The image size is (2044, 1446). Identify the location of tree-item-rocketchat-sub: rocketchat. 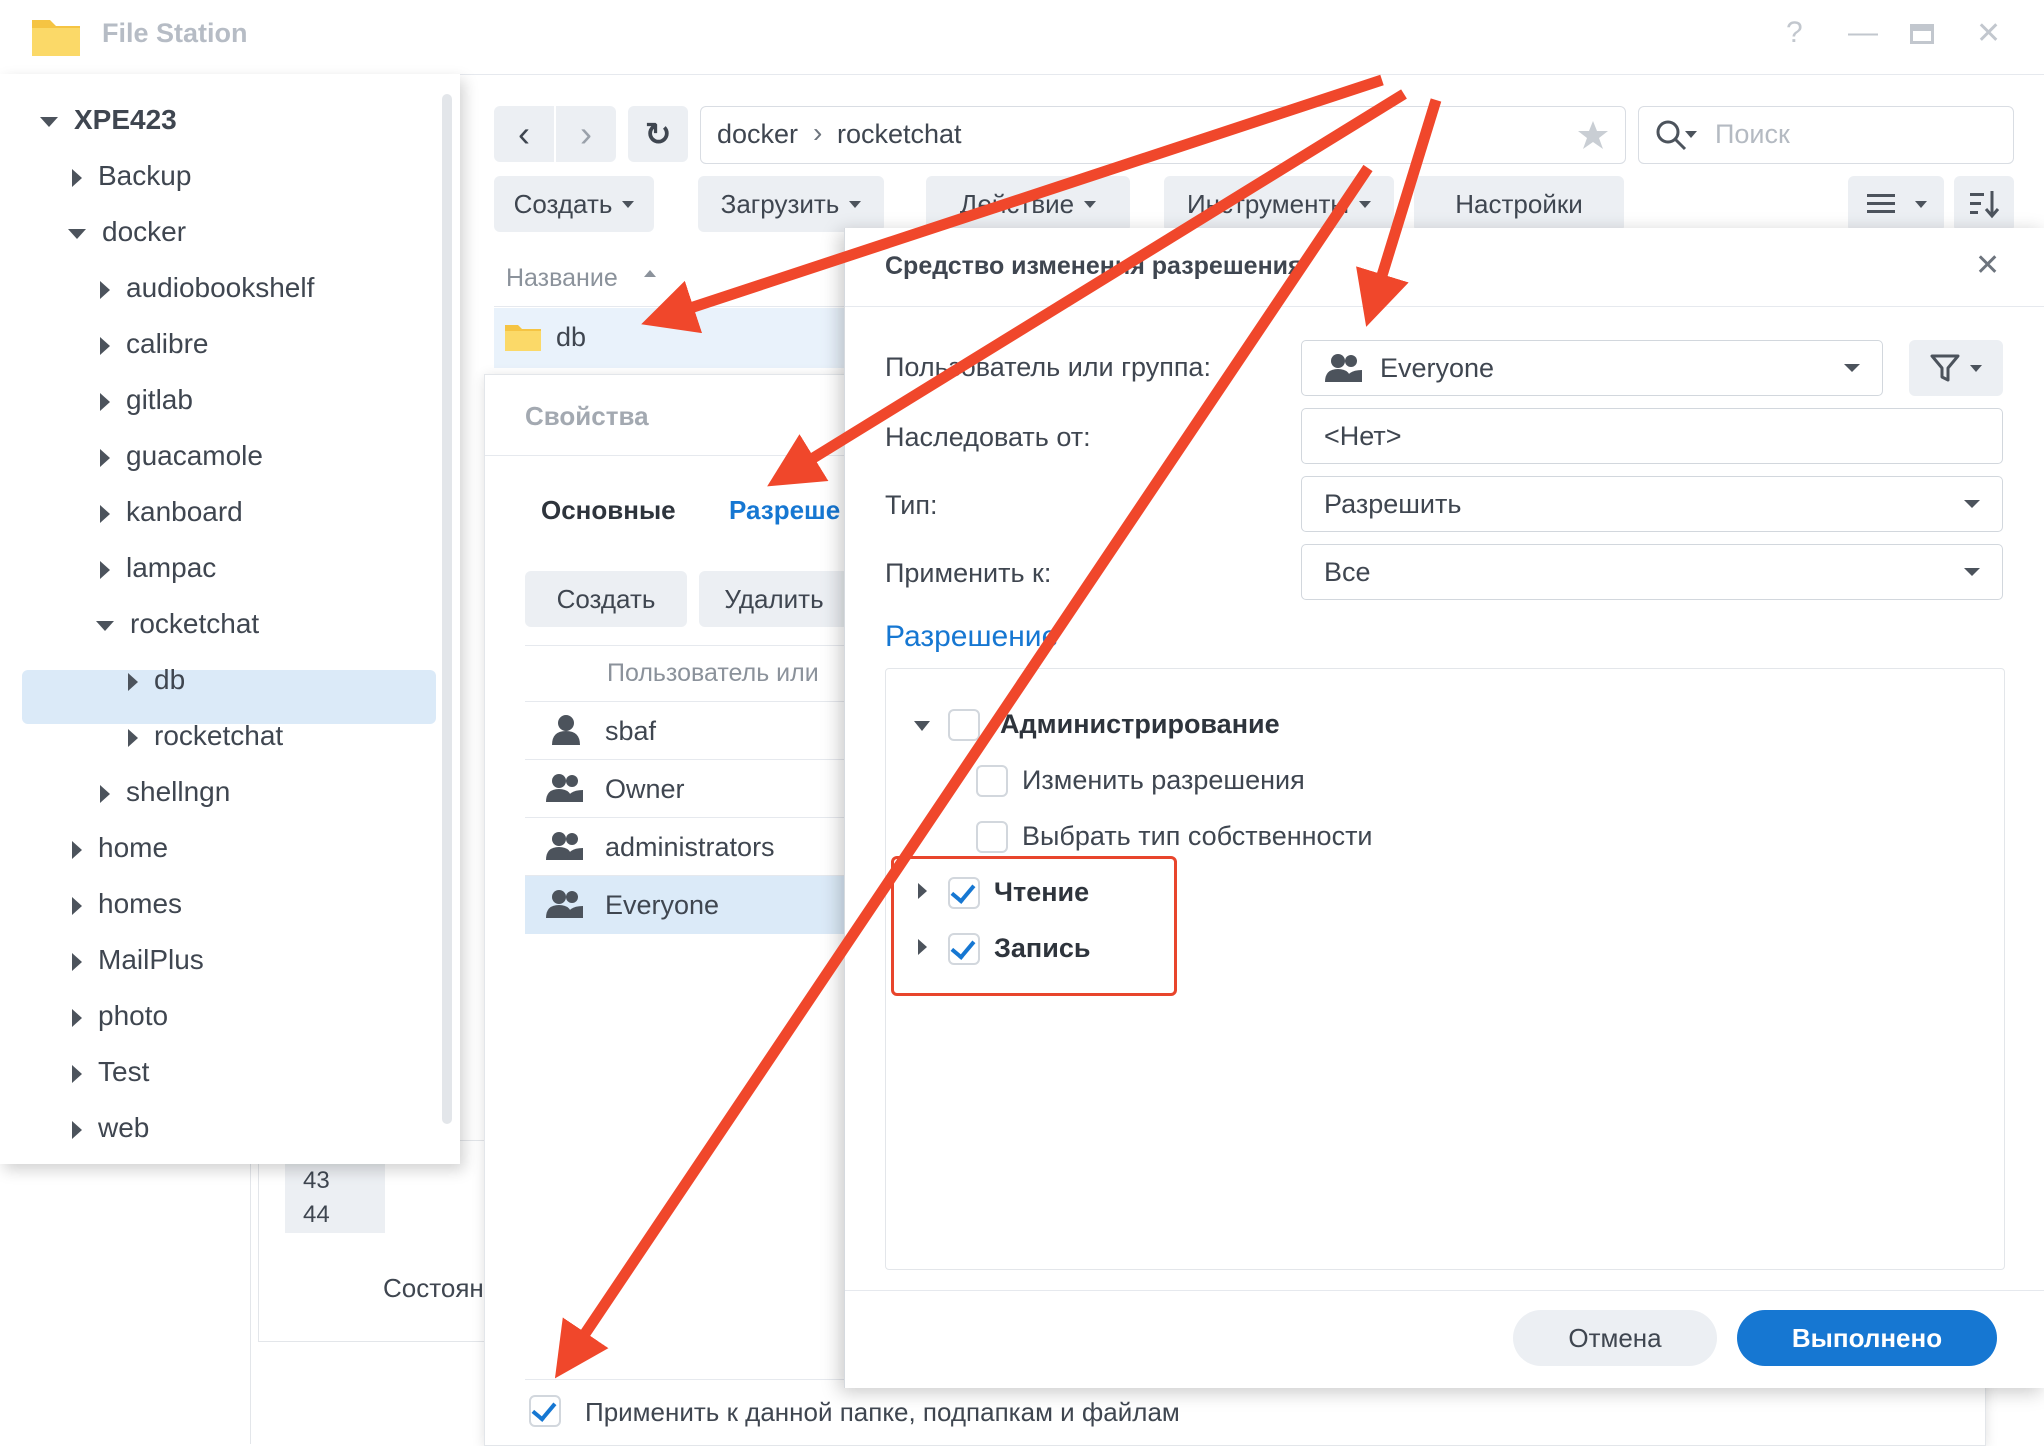
(205, 736).